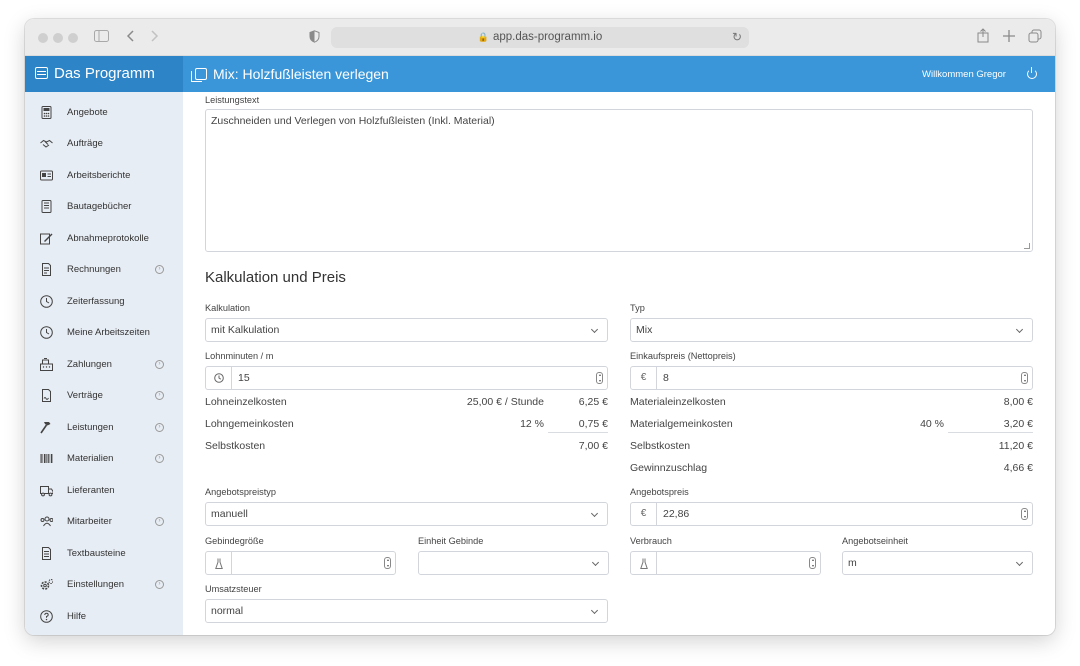  Describe the element at coordinates (937, 563) in the screenshot. I see `angebotseinheit-select: m` at that location.